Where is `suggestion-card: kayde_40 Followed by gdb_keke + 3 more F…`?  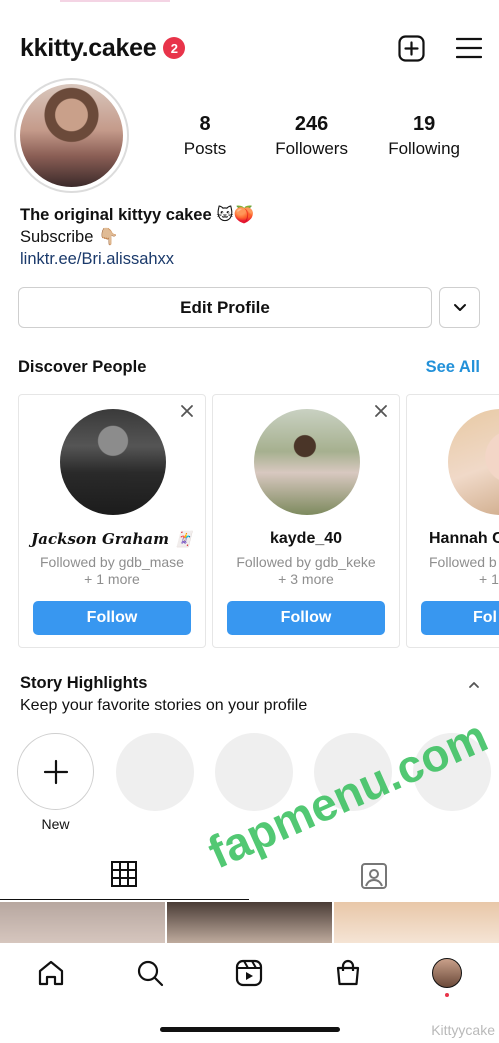
suggestion-card: kayde_40 Followed by gdb_keke + 3 more F… is located at coordinates (306, 521).